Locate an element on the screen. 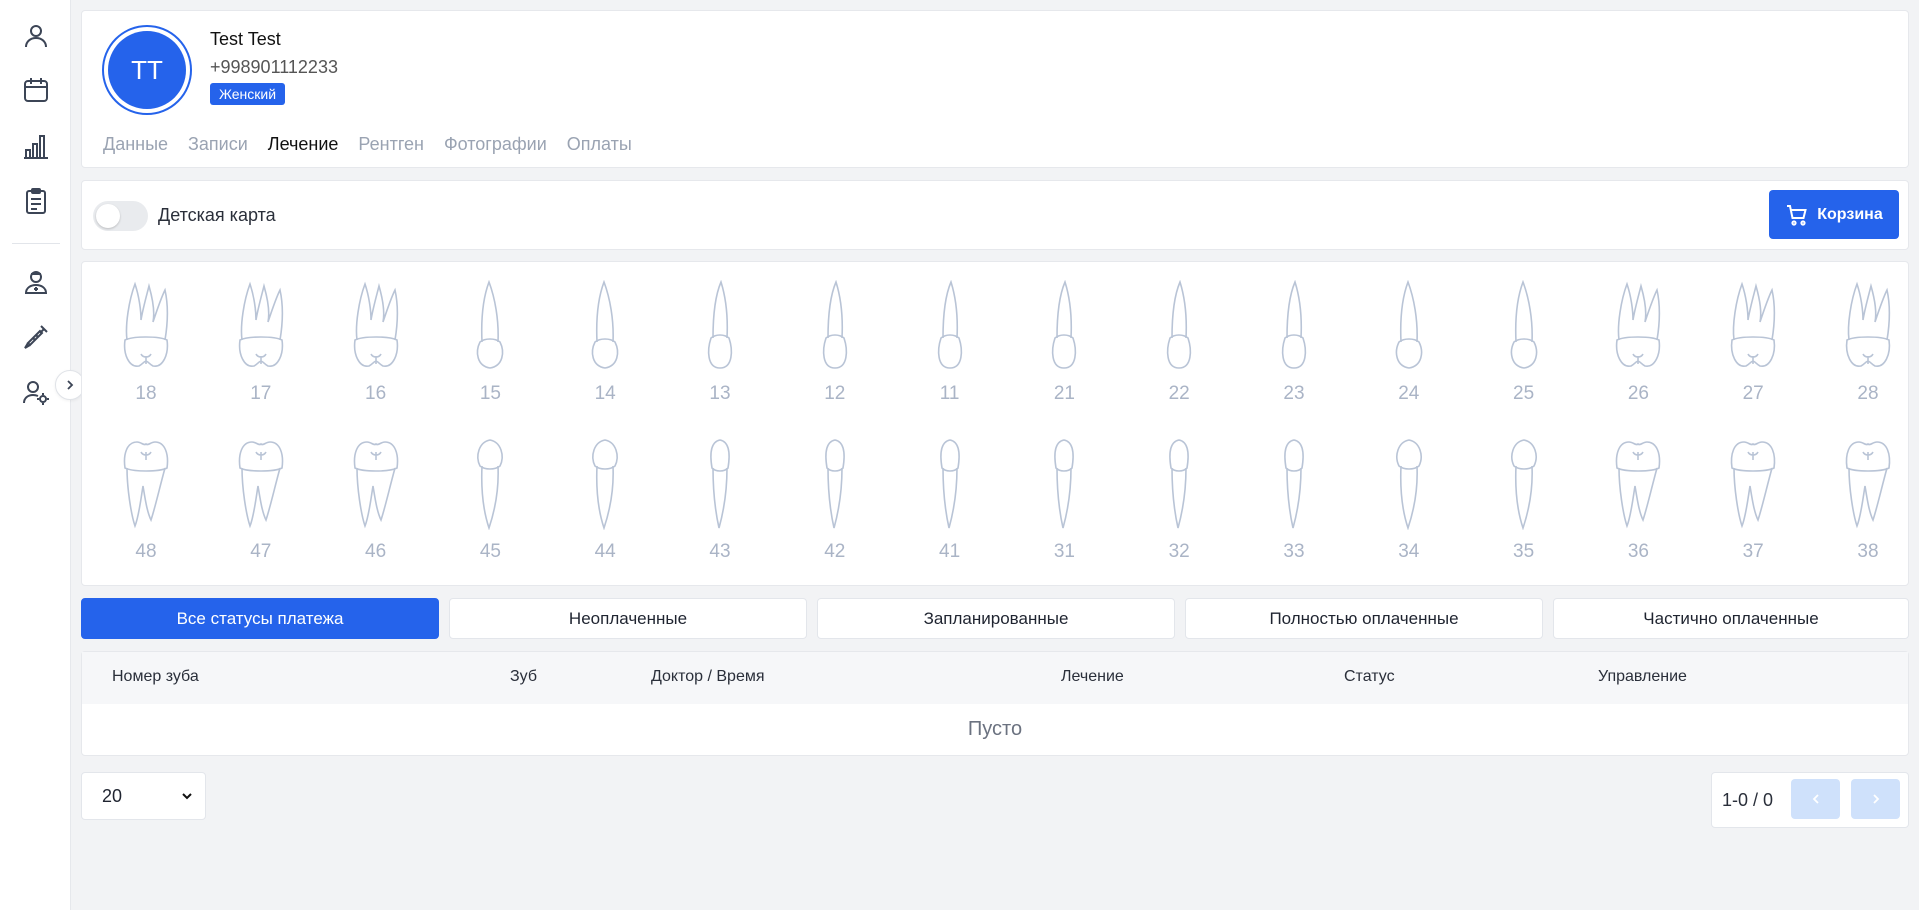 This screenshot has width=1919, height=910. child-card-toggle is located at coordinates (120, 216).